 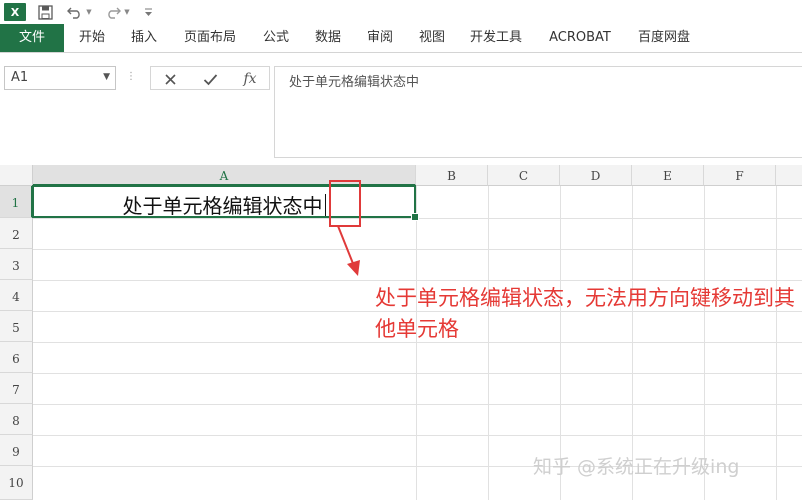 What do you see at coordinates (20, 77) in the screenshot?
I see `name-box-value: A1` at bounding box center [20, 77].